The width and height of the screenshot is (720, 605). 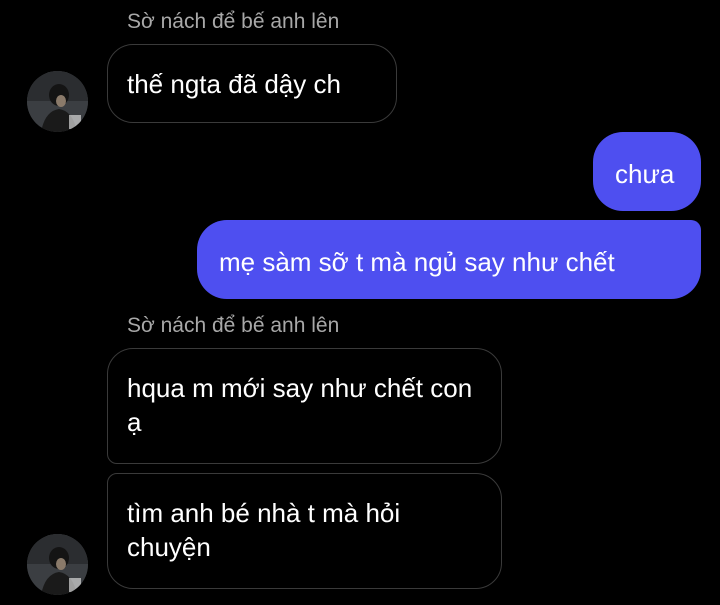 What do you see at coordinates (417, 262) in the screenshot?
I see `message-text: mẹ sàm sỡ t mà ngủ say như chết` at bounding box center [417, 262].